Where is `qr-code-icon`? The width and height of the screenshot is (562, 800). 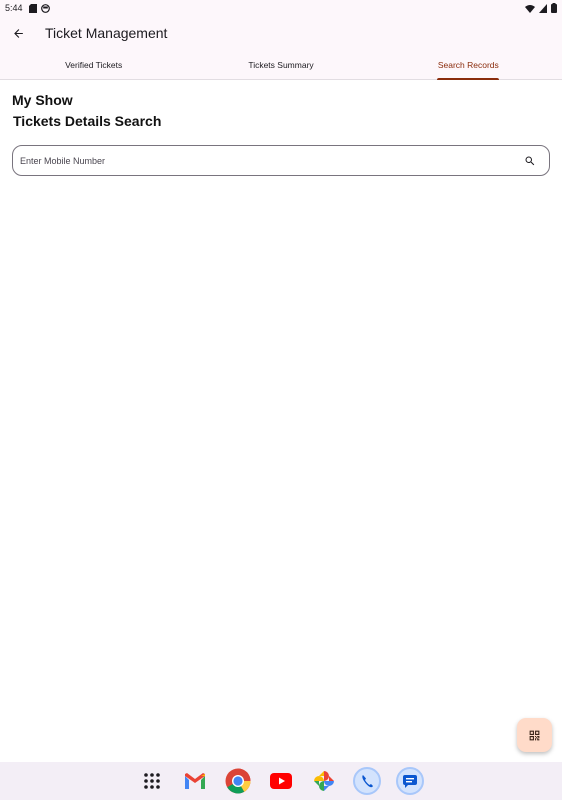
qr-code-icon is located at coordinates (534, 735).